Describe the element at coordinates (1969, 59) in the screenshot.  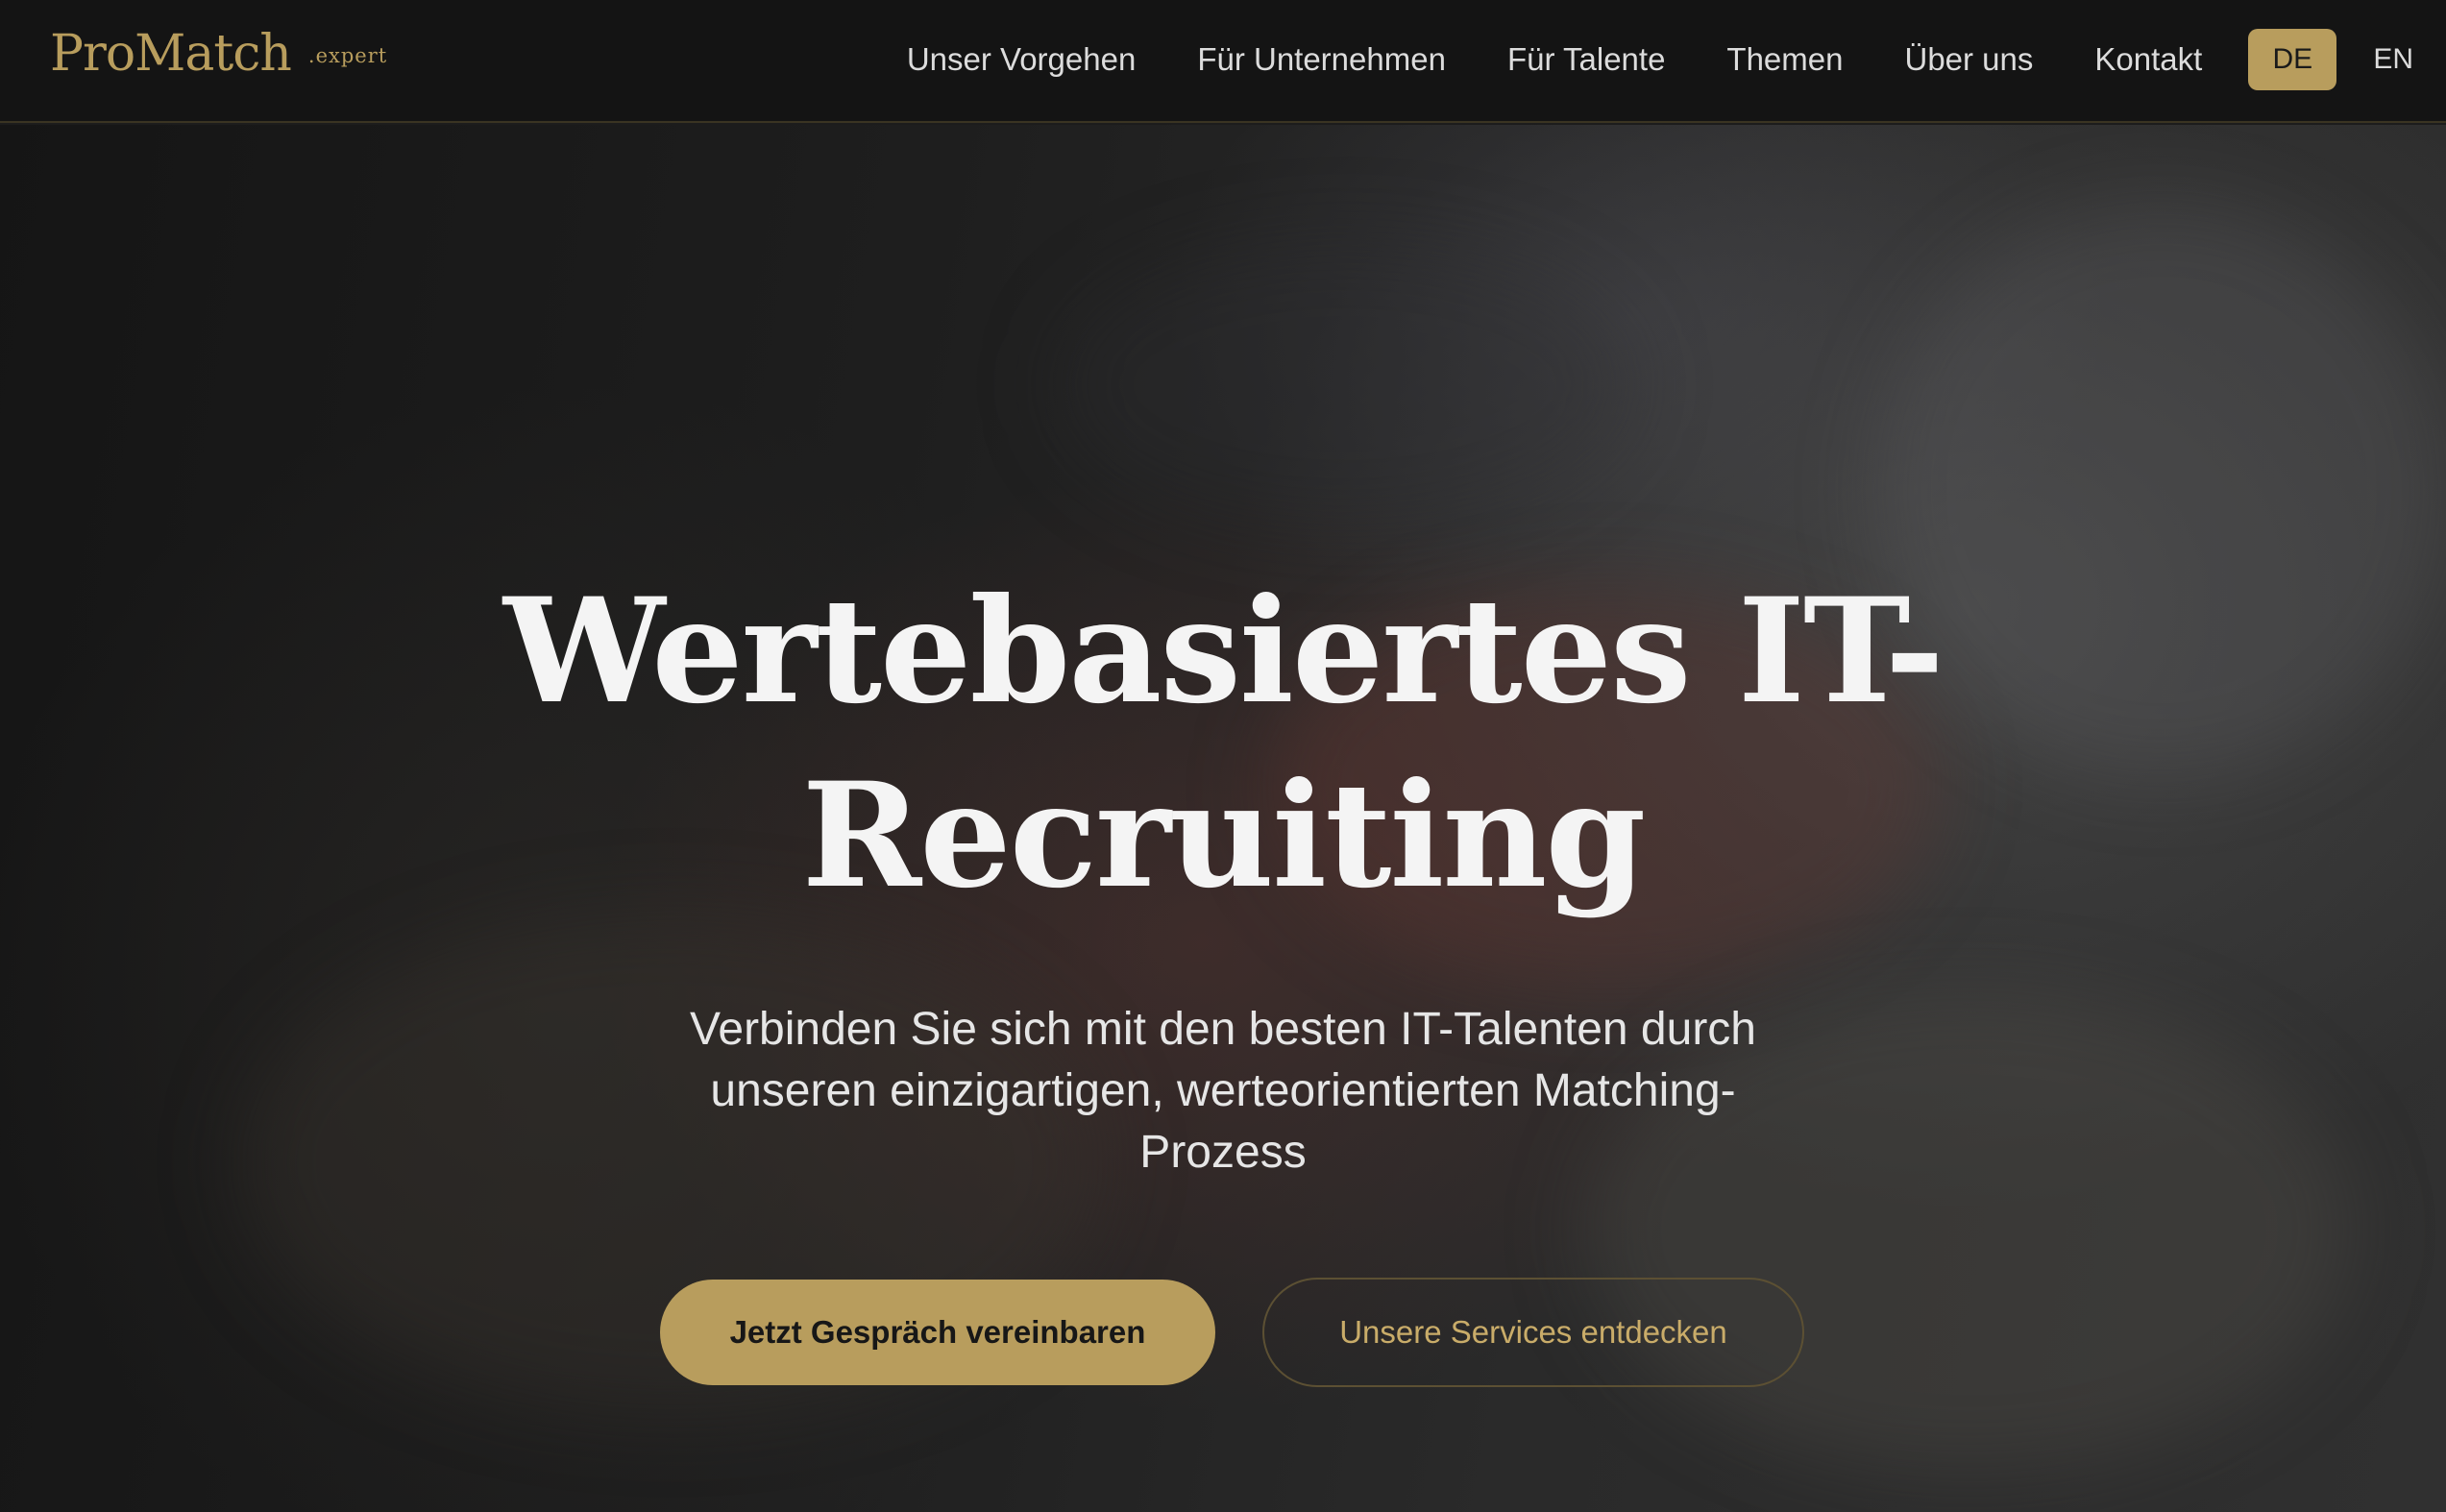
I see `nav-item-ueber-uns: Über uns` at that location.